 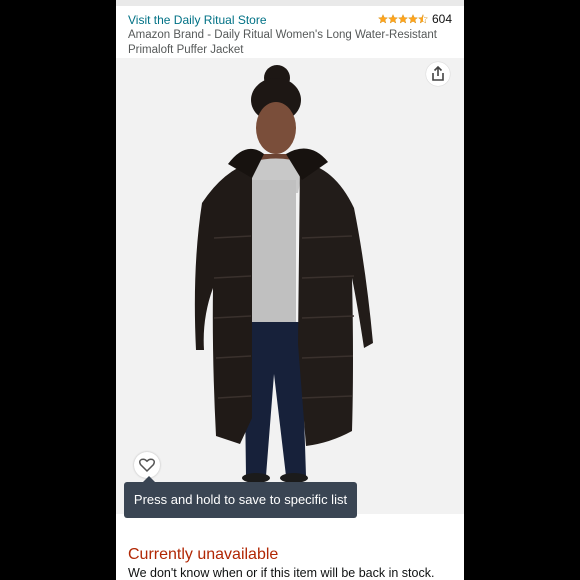 What do you see at coordinates (240, 500) in the screenshot?
I see `save-tooltip: Press and hold to save to specific list` at bounding box center [240, 500].